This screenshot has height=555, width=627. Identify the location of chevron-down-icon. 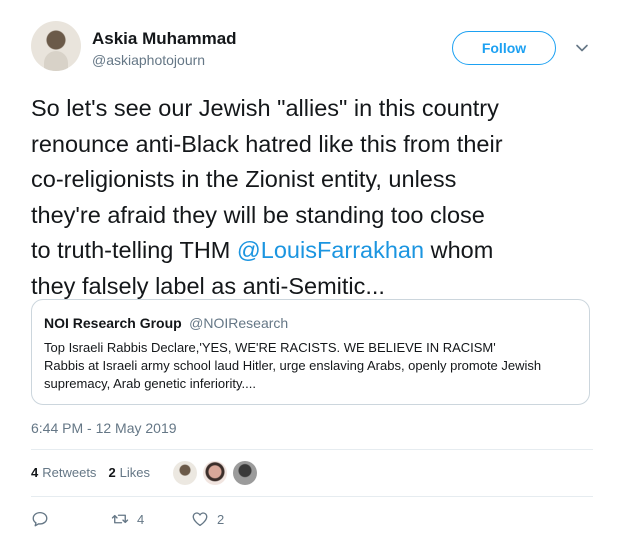
(582, 48).